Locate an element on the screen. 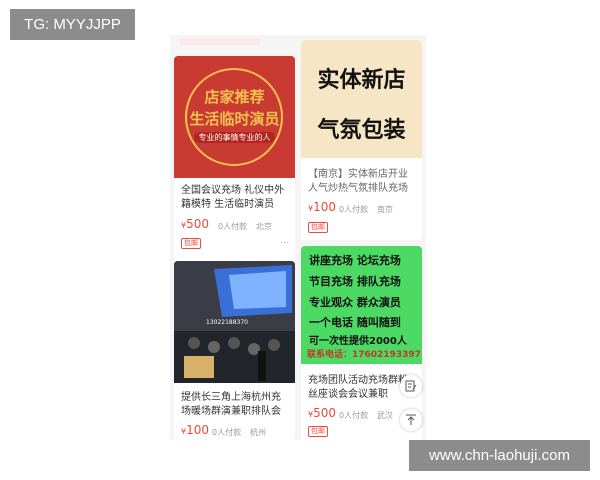  back-to-top-button is located at coordinates (411, 420).